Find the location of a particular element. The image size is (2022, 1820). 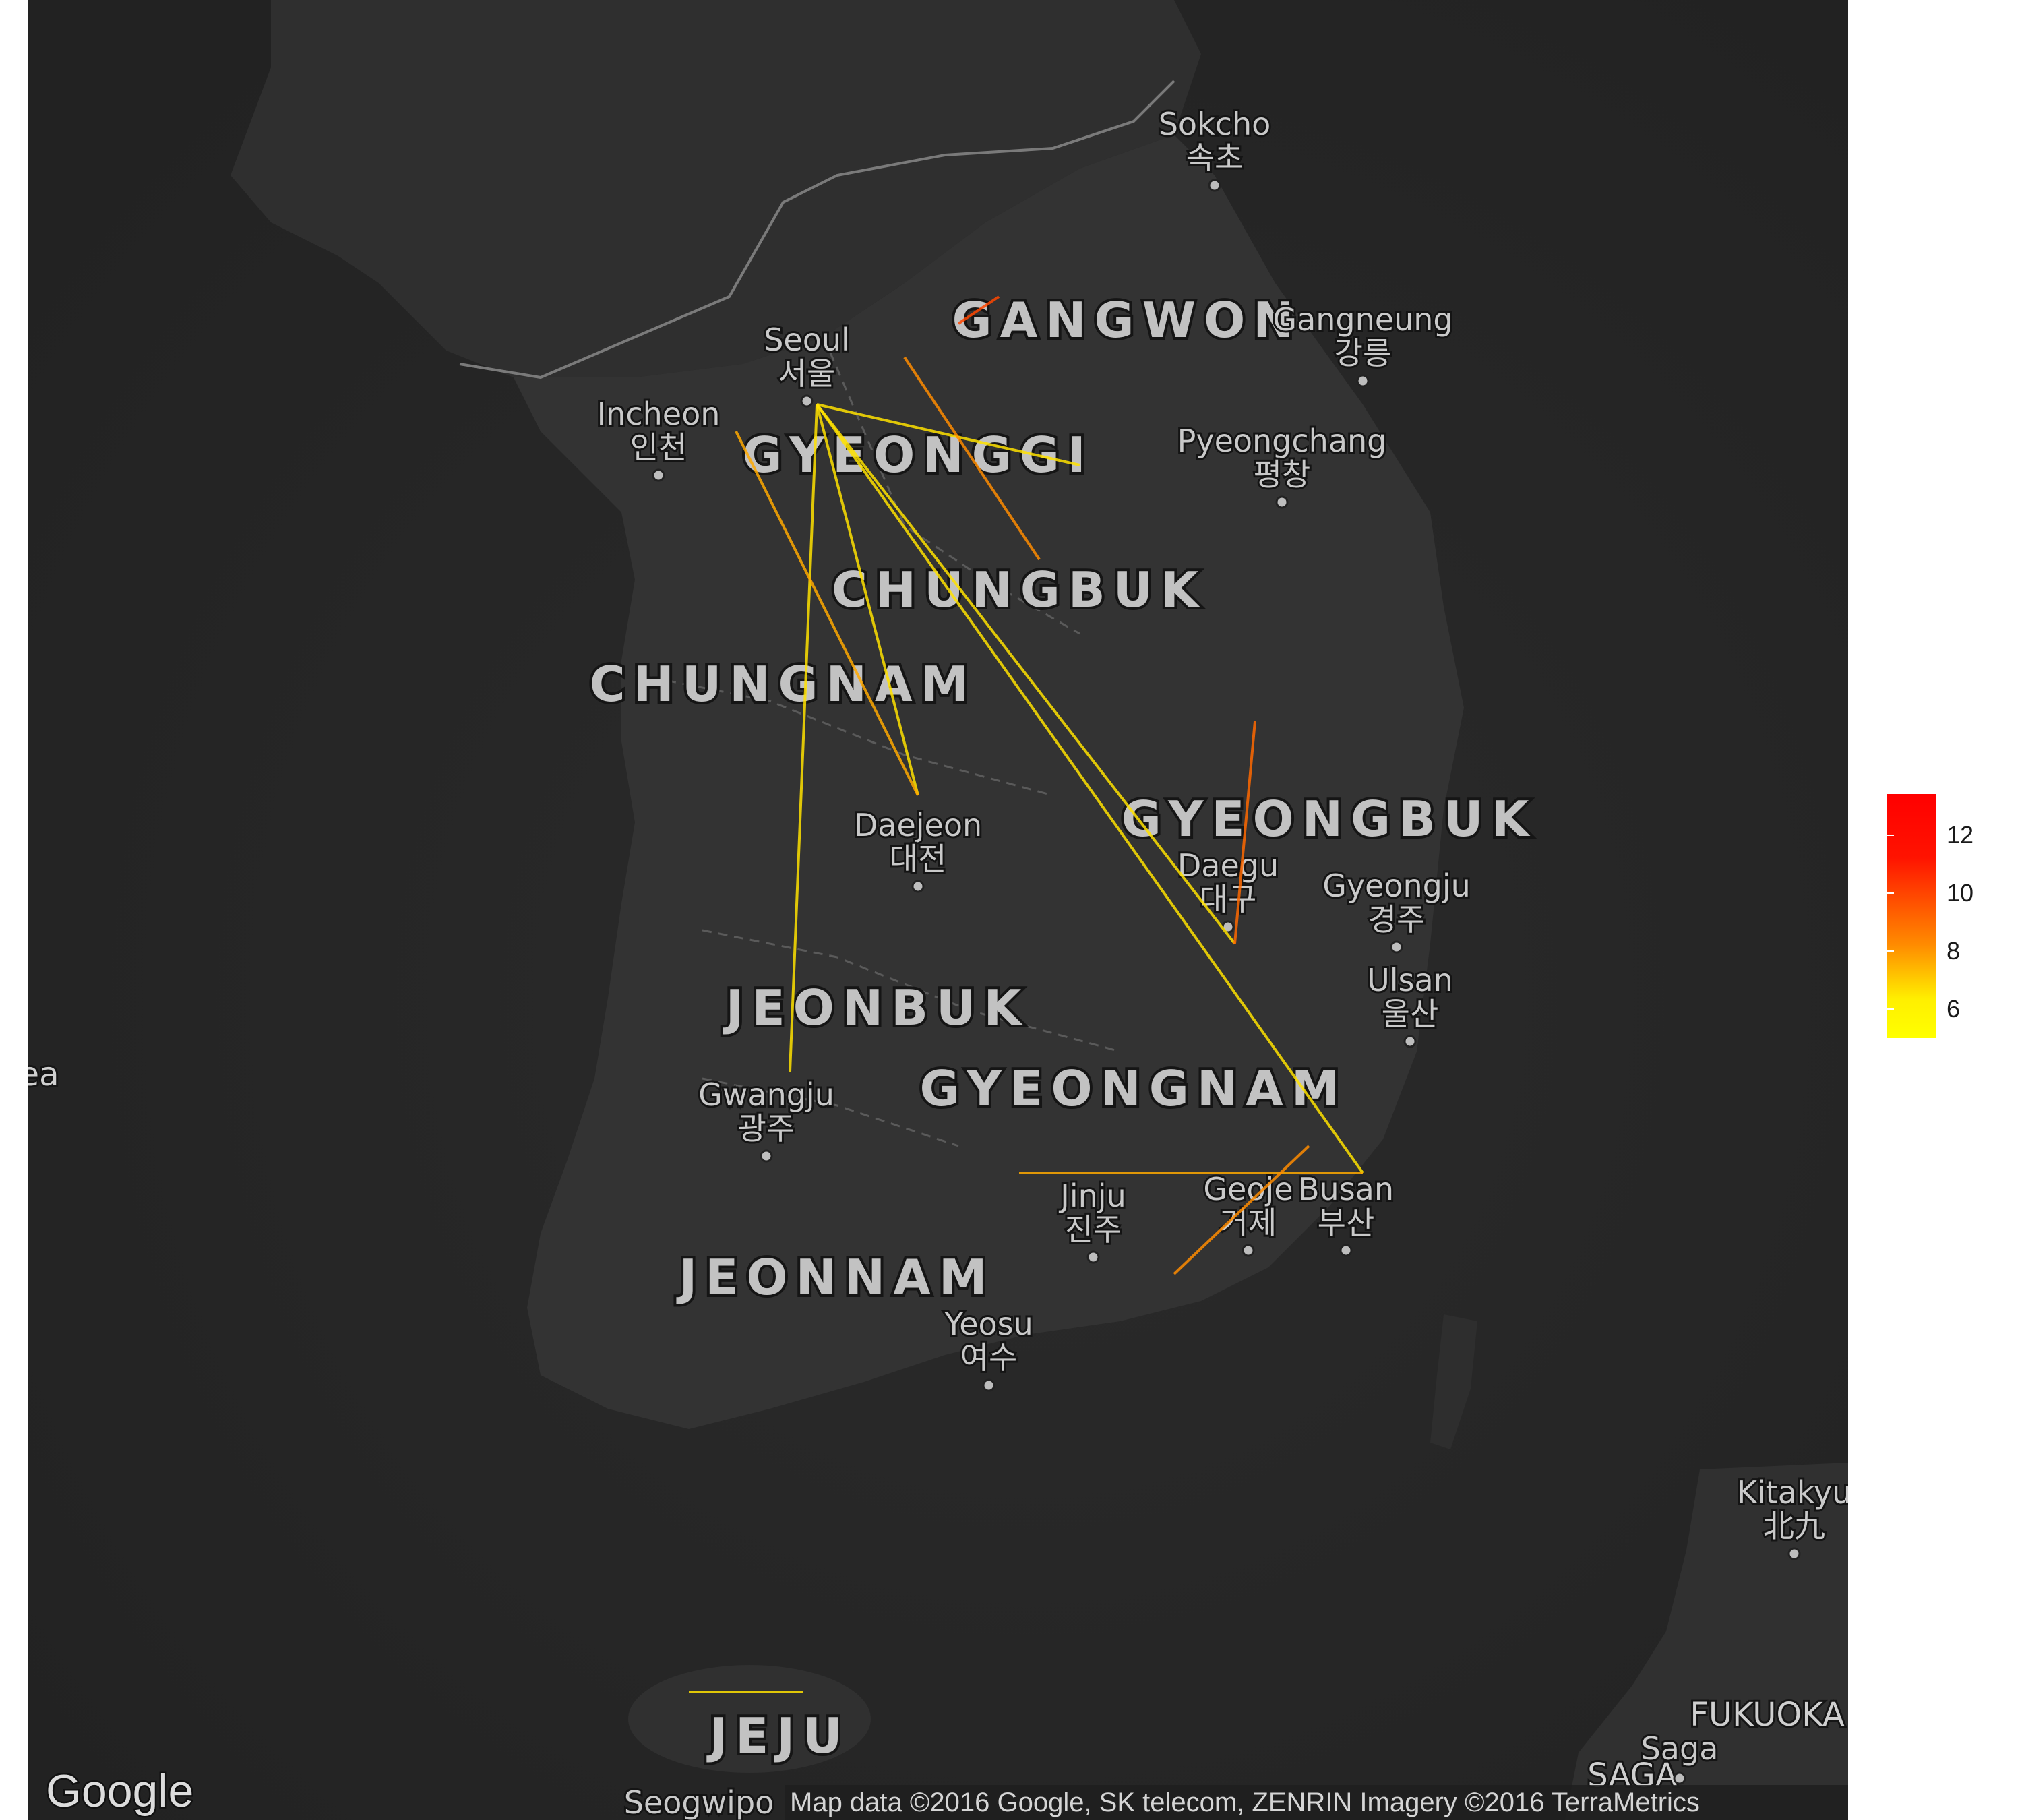

region-label-fukuoka: FUKUOKA is located at coordinates (1767, 1715).